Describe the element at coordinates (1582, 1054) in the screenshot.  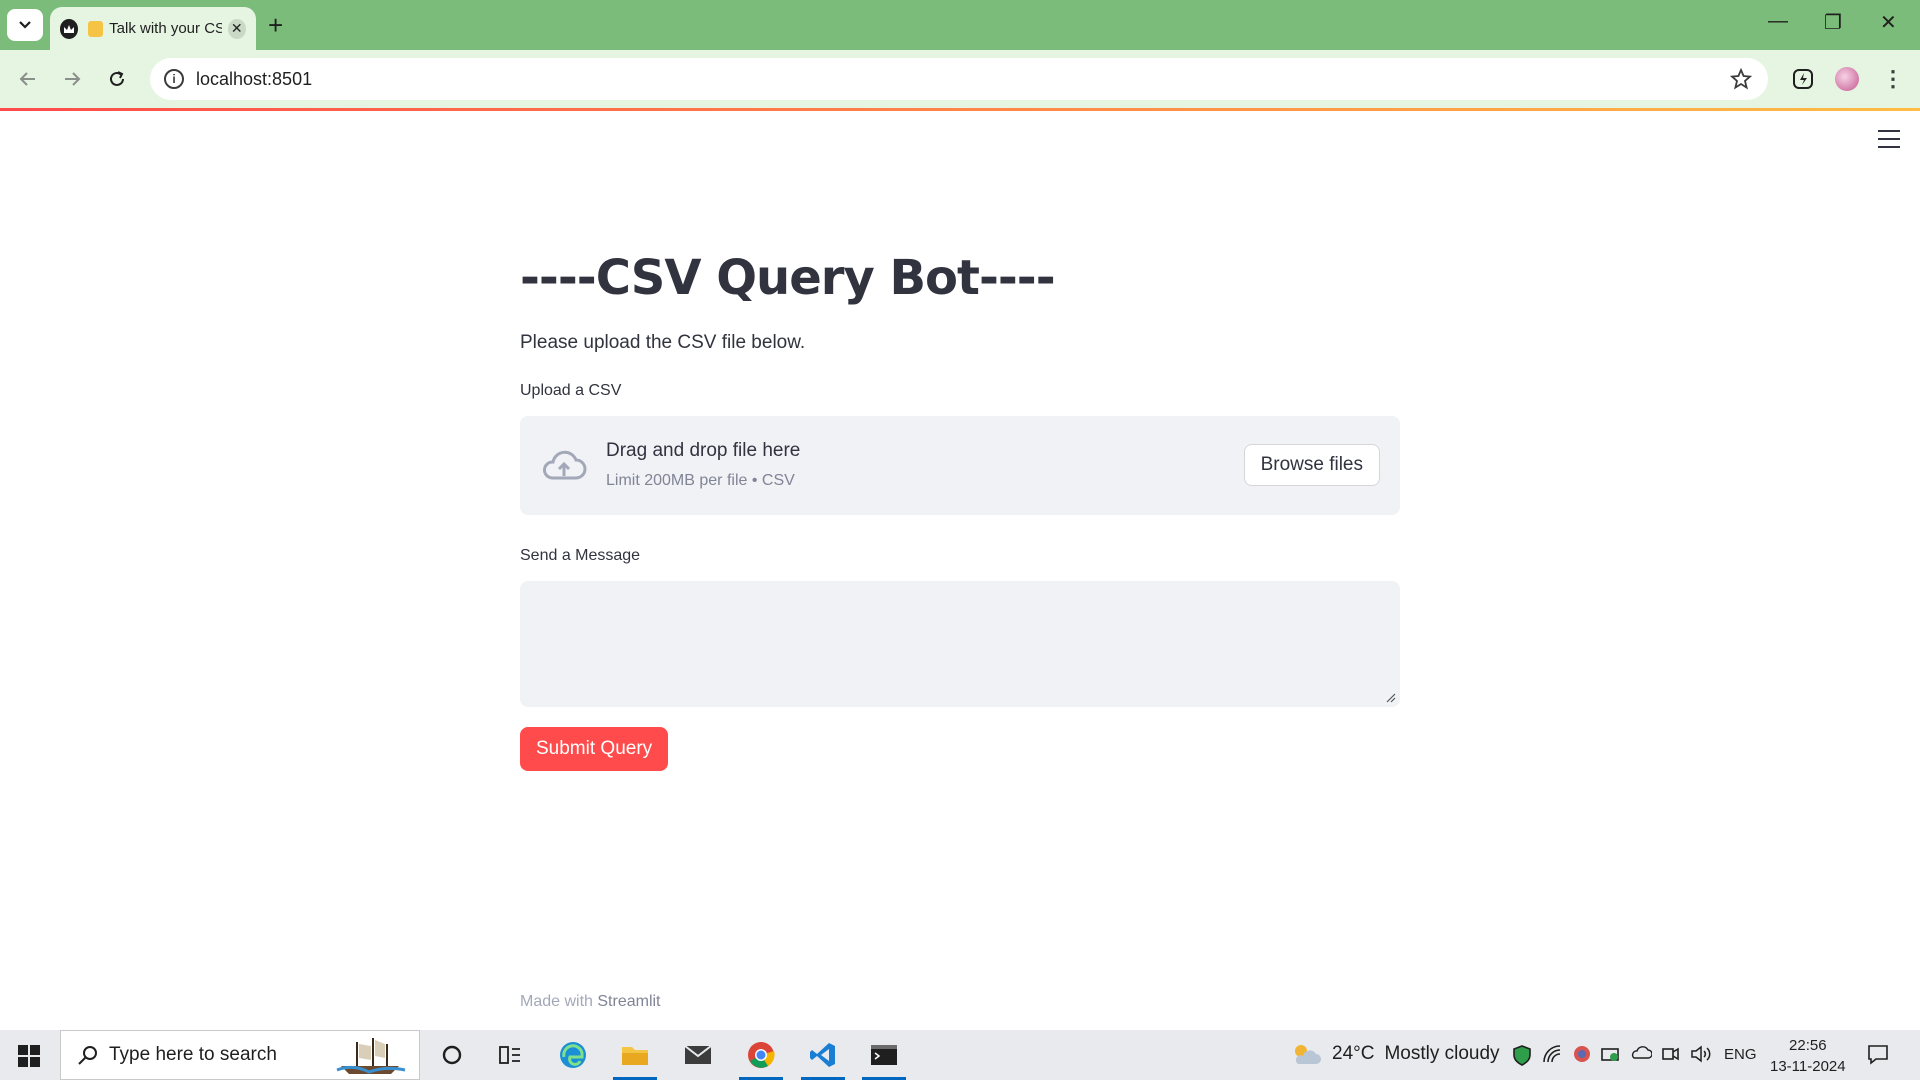
I see `app-tray-icon` at that location.